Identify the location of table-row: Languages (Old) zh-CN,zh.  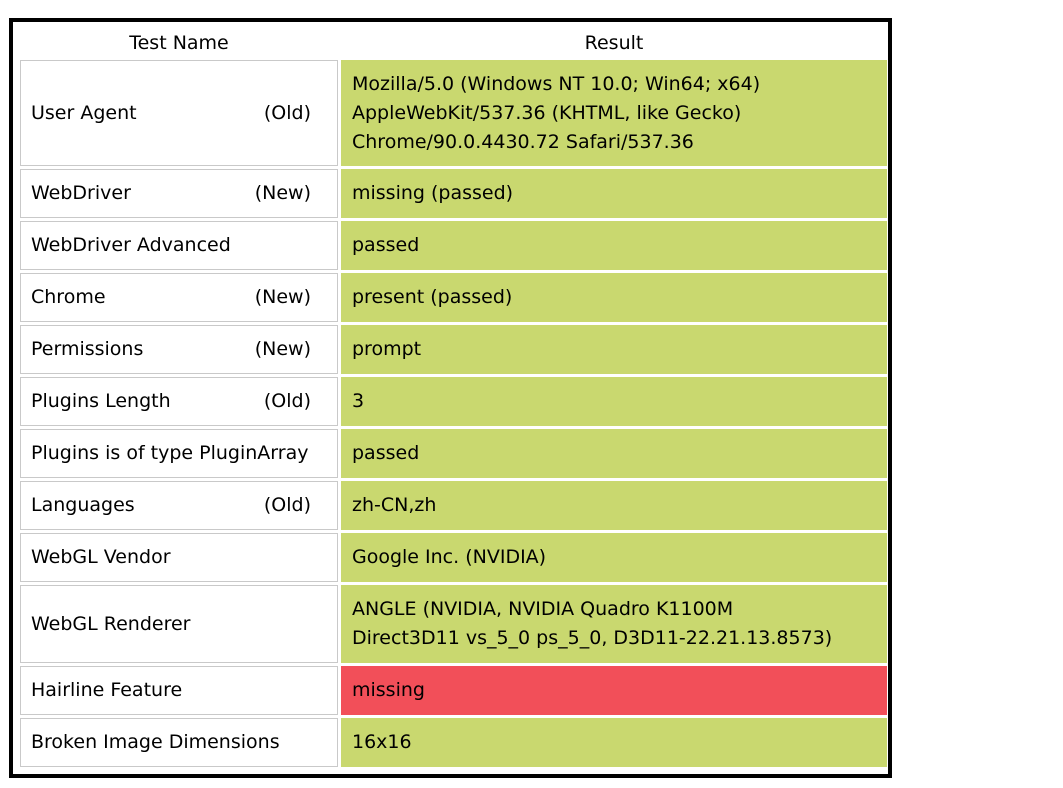
(453, 505).